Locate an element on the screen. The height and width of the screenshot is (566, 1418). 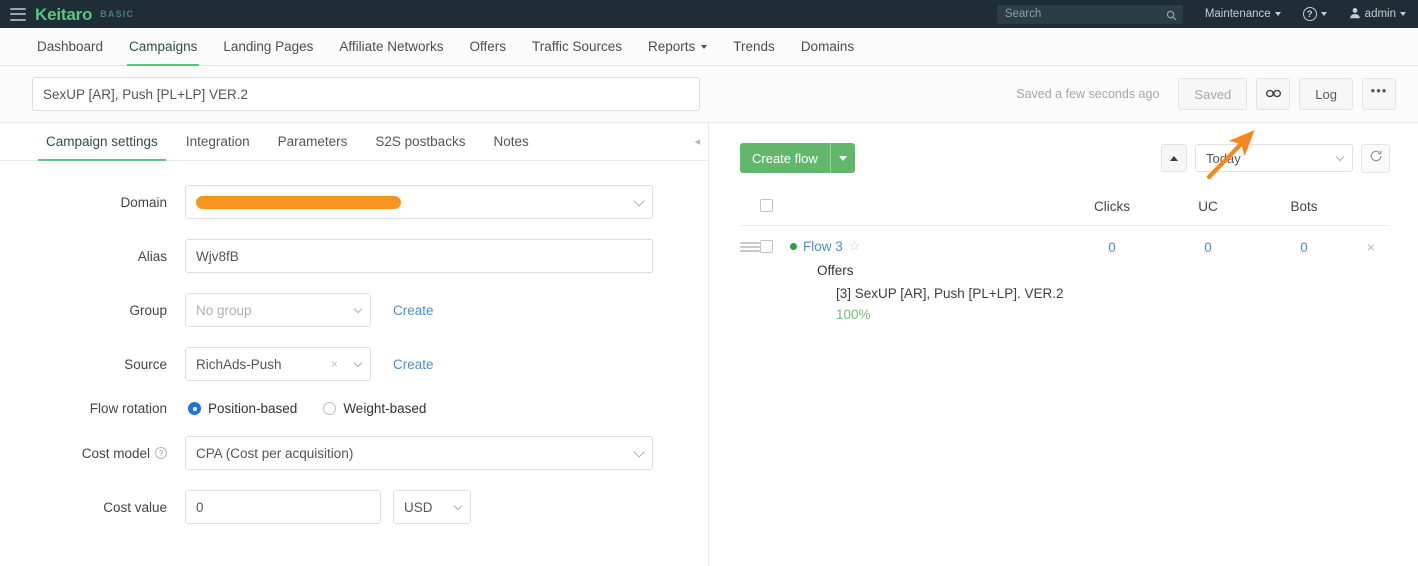
radio-weight-based: Weight-based is located at coordinates (374, 408).